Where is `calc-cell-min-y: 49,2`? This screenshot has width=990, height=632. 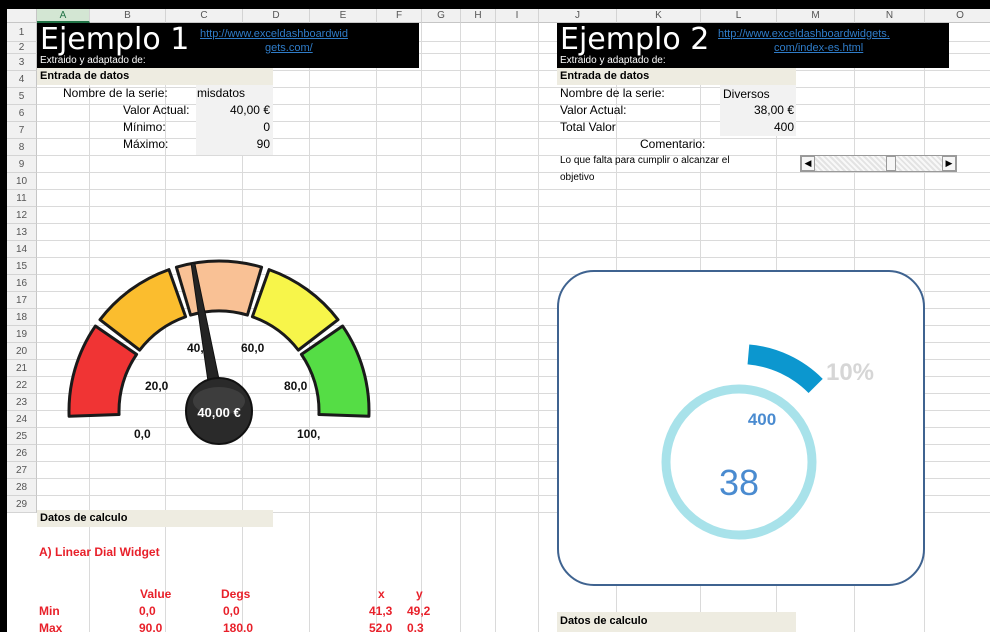
calc-cell-min-y: 49,2 is located at coordinates (418, 611).